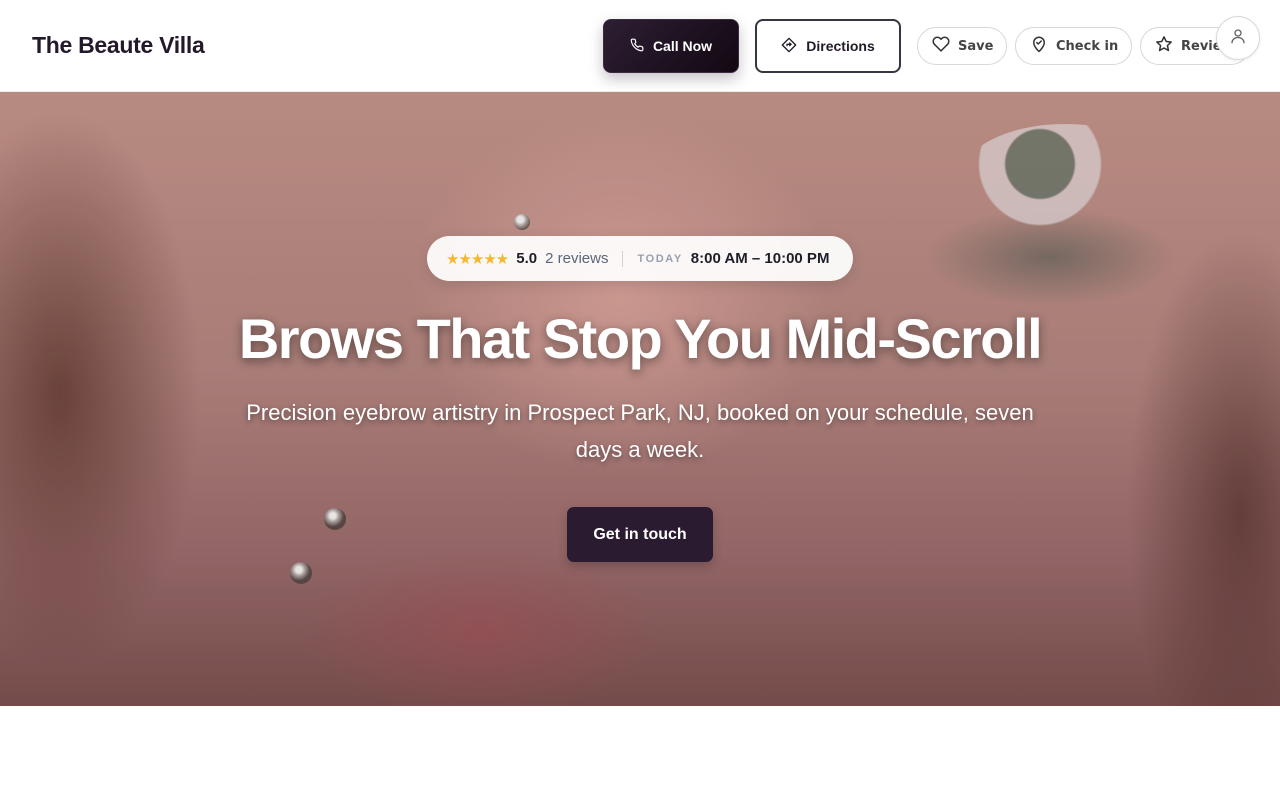 The width and height of the screenshot is (1280, 800). I want to click on rating-stars: ★★★★★, so click(477, 259).